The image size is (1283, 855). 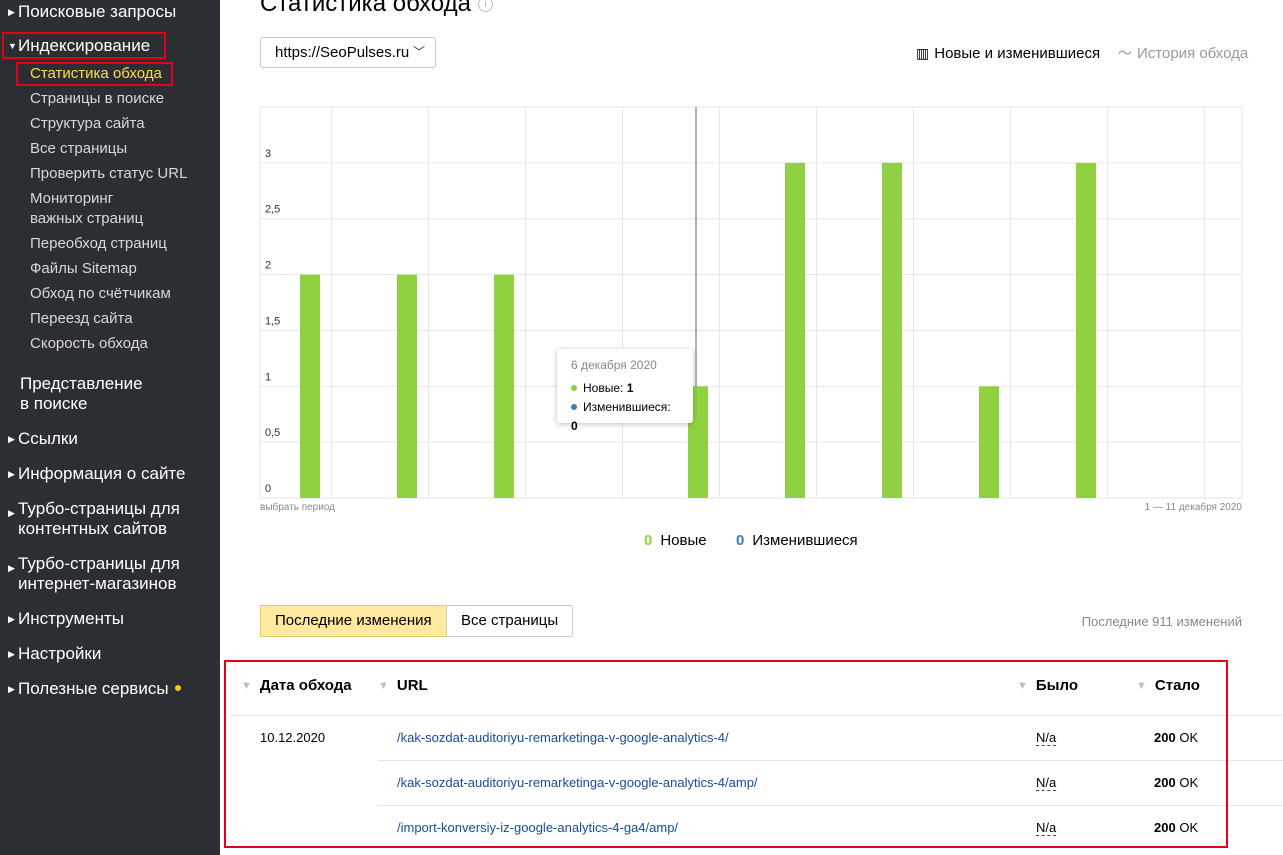 What do you see at coordinates (66, 619) in the screenshot?
I see `nav-tools: ▶ Инструменты` at bounding box center [66, 619].